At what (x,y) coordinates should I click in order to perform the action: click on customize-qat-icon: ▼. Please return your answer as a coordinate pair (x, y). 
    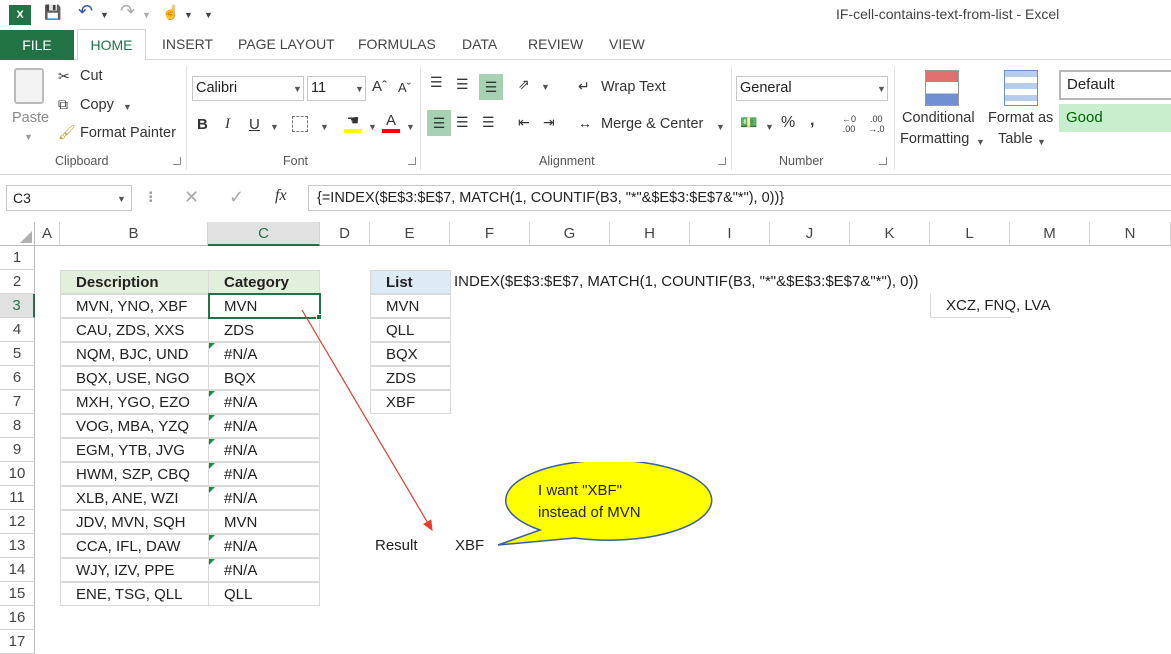
    Looking at the image, I should click on (208, 15).